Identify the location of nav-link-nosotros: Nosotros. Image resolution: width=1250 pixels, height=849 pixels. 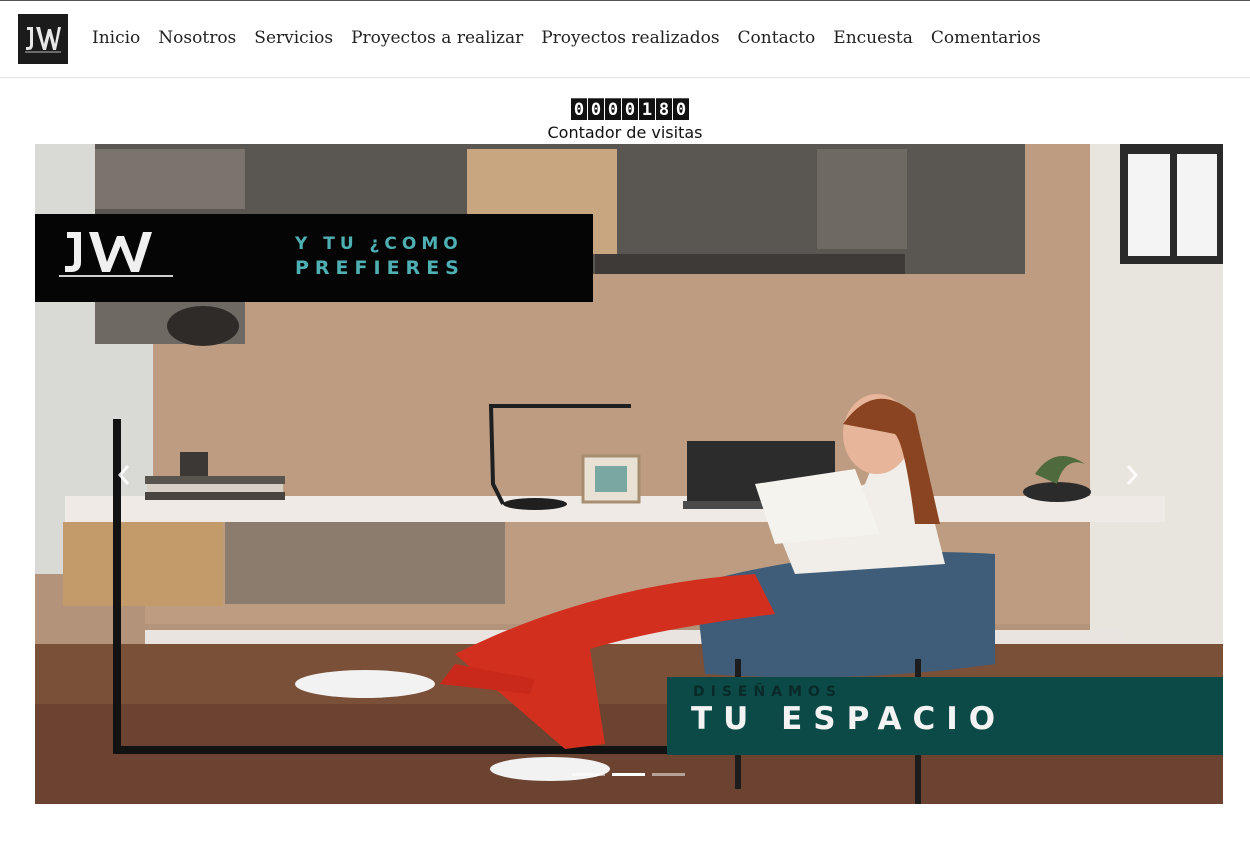
(197, 38).